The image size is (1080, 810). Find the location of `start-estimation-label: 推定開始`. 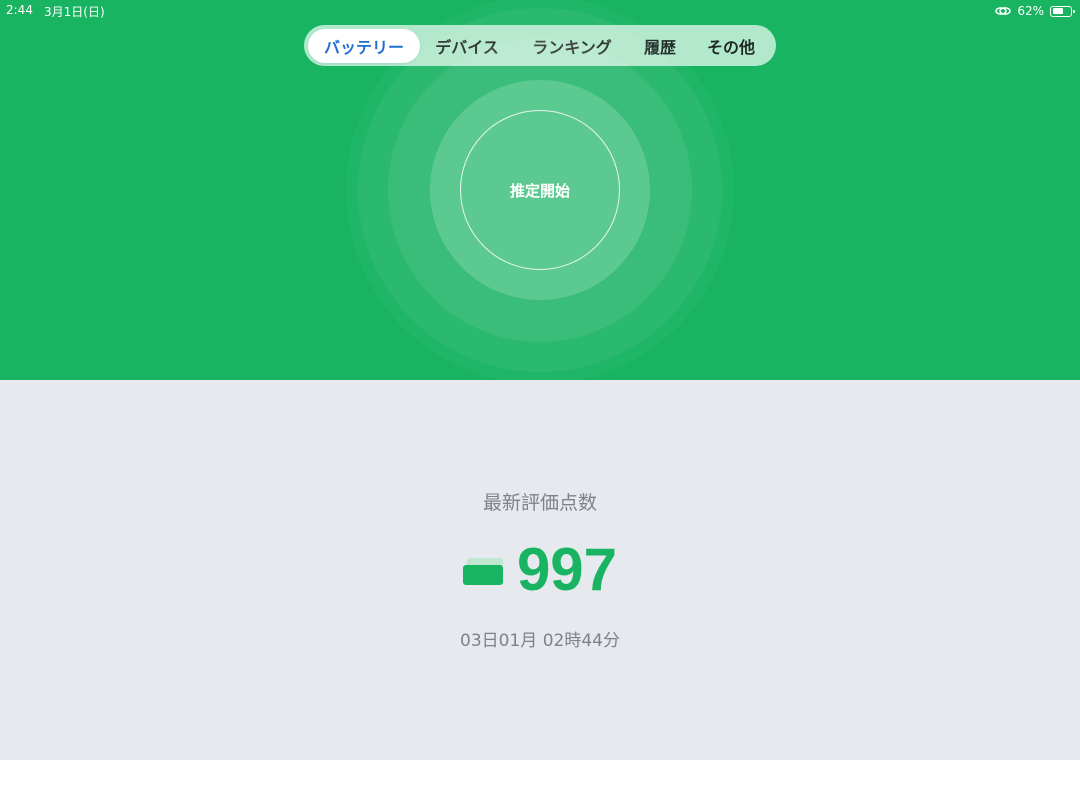

start-estimation-label: 推定開始 is located at coordinates (539, 190).